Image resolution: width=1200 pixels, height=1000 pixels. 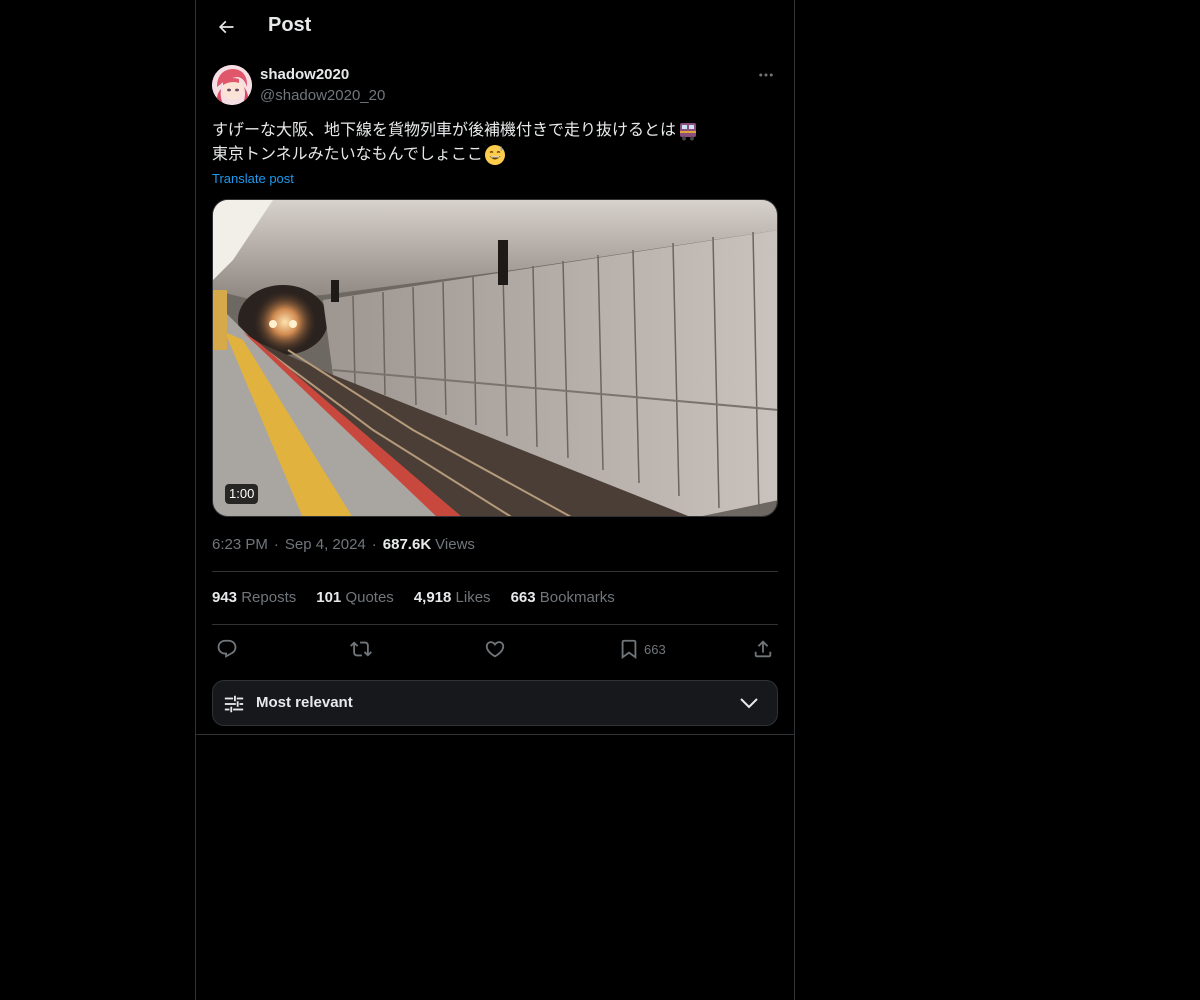 I want to click on video-duration-badge: 1:00, so click(x=242, y=494).